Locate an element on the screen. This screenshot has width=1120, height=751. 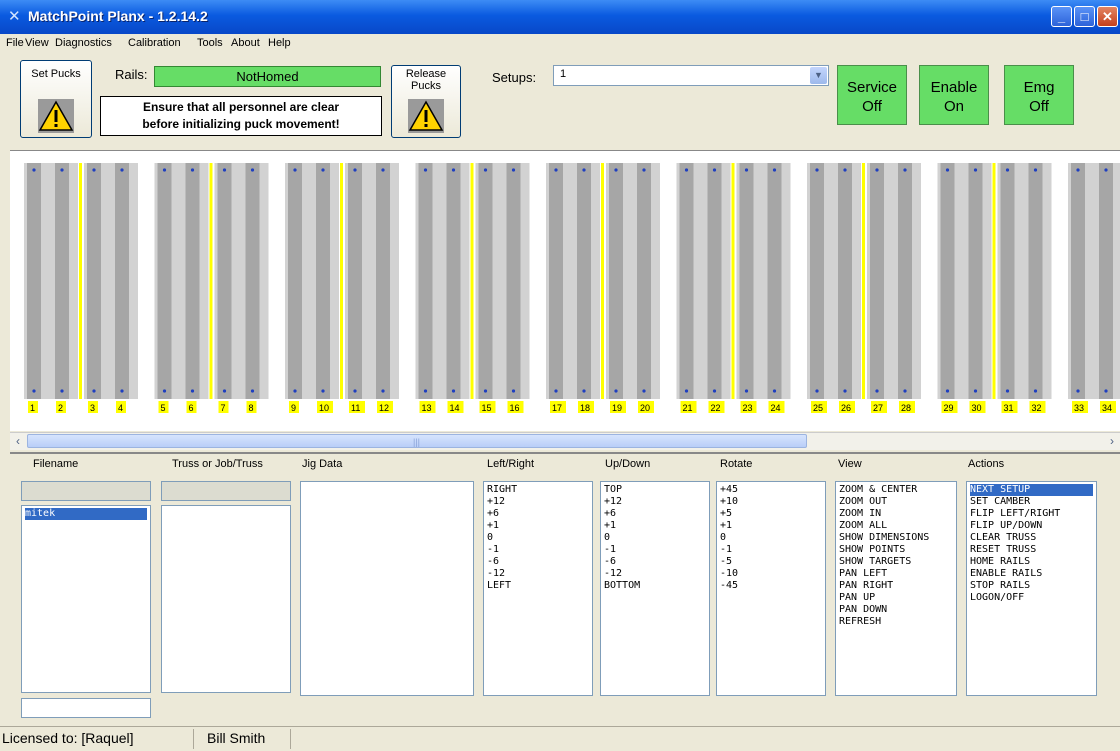
actions-item: SET CAMBER is located at coordinates (1031, 502).